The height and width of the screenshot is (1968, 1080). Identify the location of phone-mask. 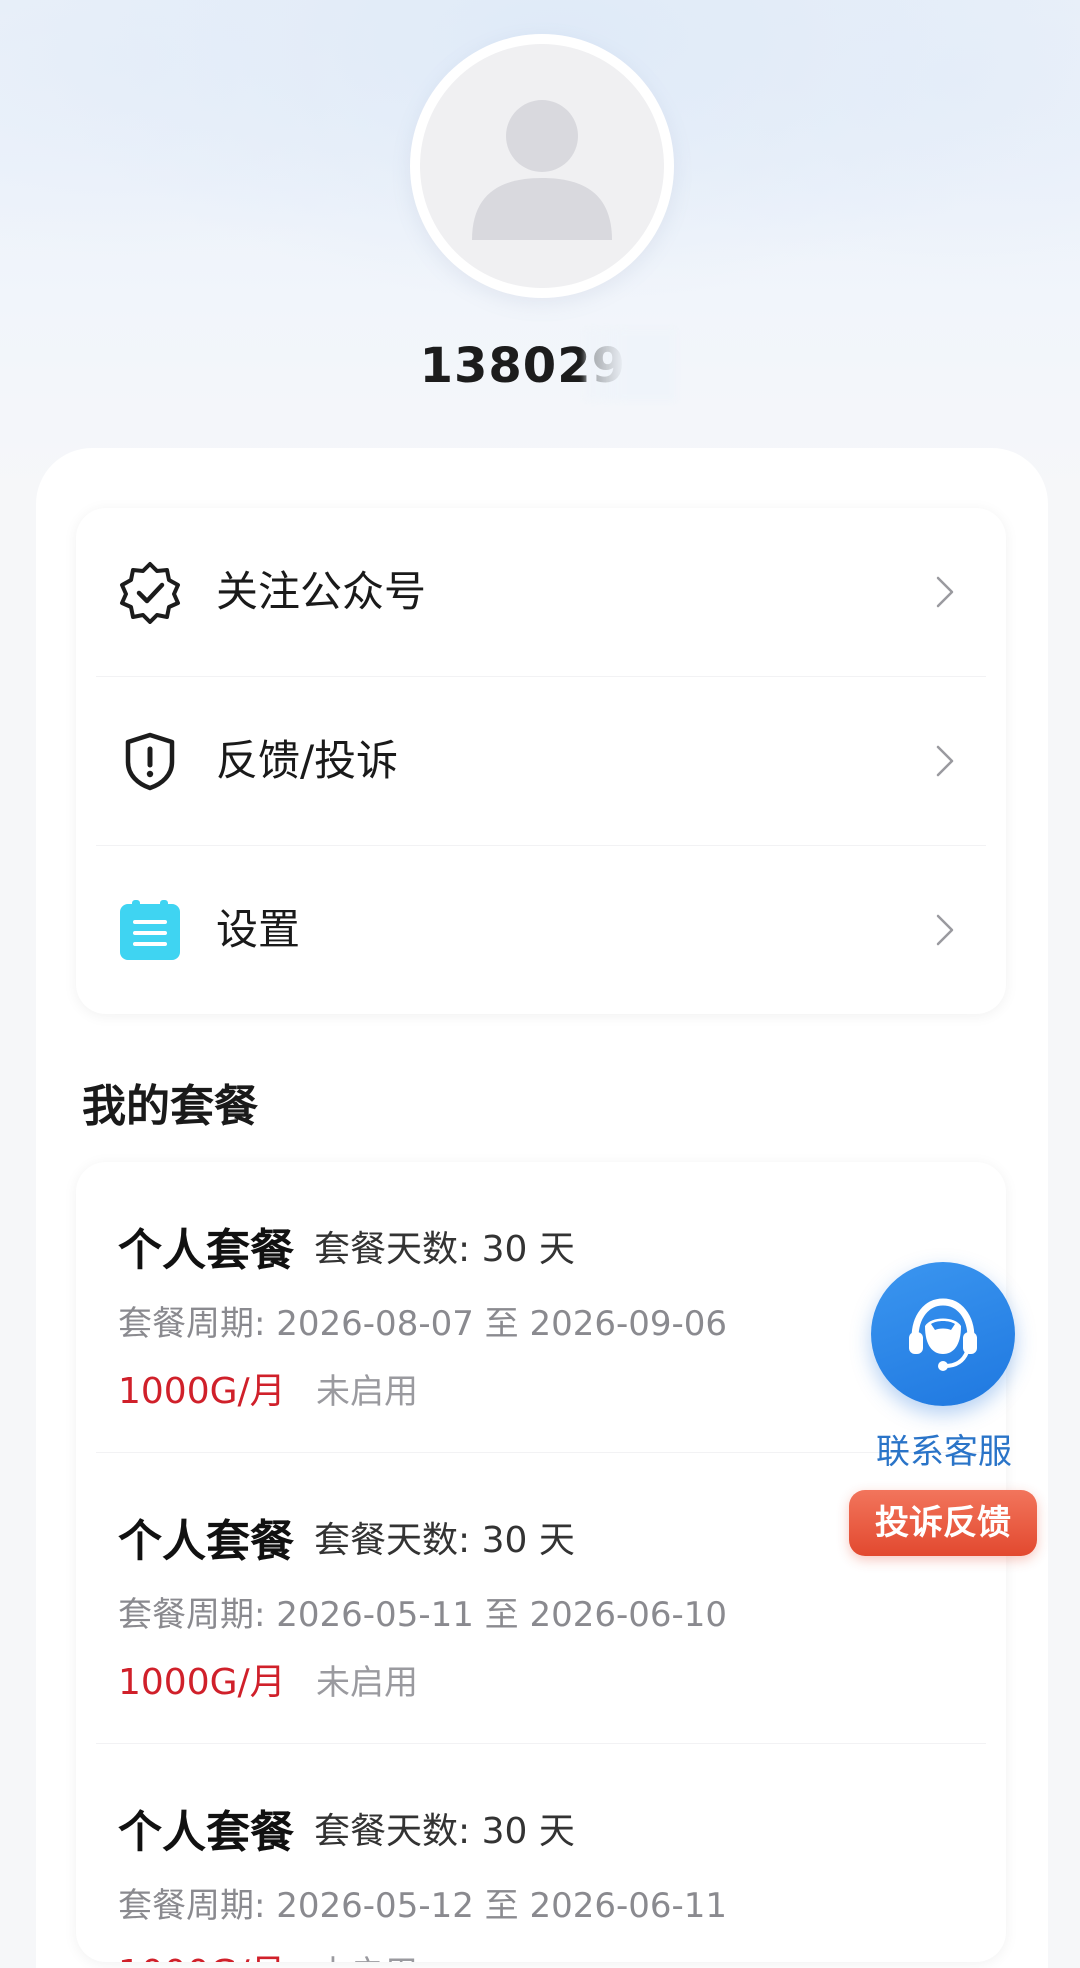
(630, 365).